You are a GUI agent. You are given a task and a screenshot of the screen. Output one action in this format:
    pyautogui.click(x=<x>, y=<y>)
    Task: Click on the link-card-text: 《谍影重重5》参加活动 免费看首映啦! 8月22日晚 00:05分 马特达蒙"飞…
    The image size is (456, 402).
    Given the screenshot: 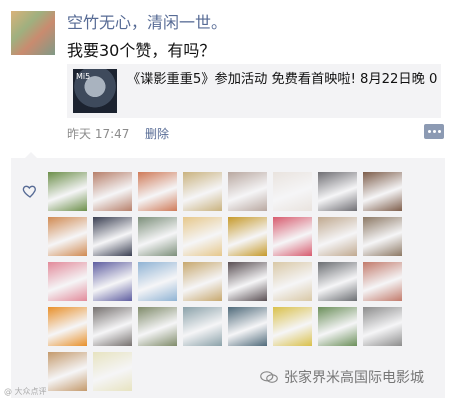 What is the action you would take?
    pyautogui.click(x=282, y=79)
    